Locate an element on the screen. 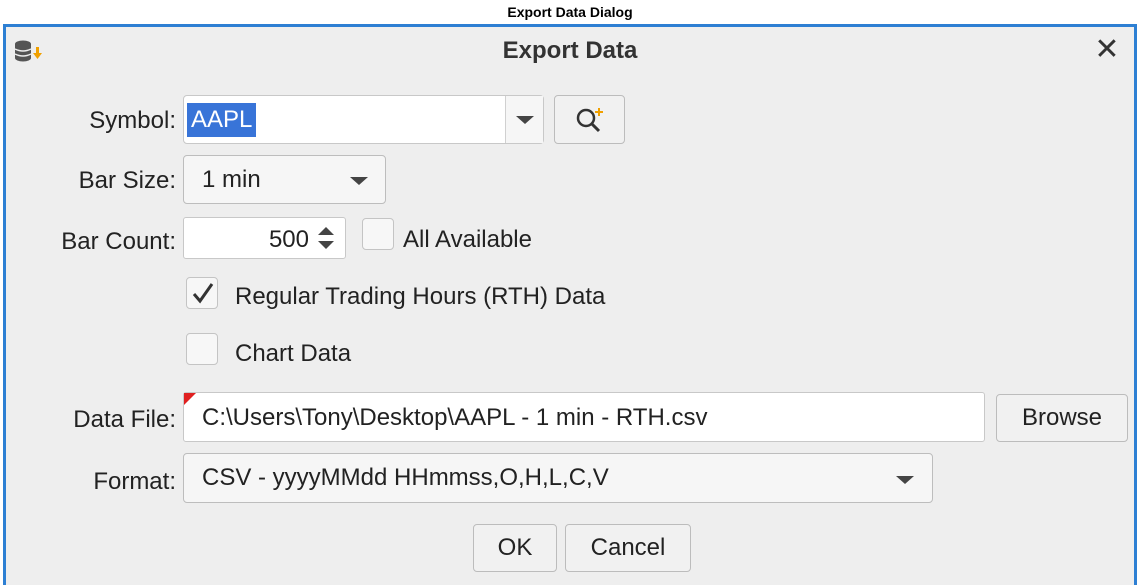 The width and height of the screenshot is (1140, 585). symbol-dropdown-button is located at coordinates (524, 119).